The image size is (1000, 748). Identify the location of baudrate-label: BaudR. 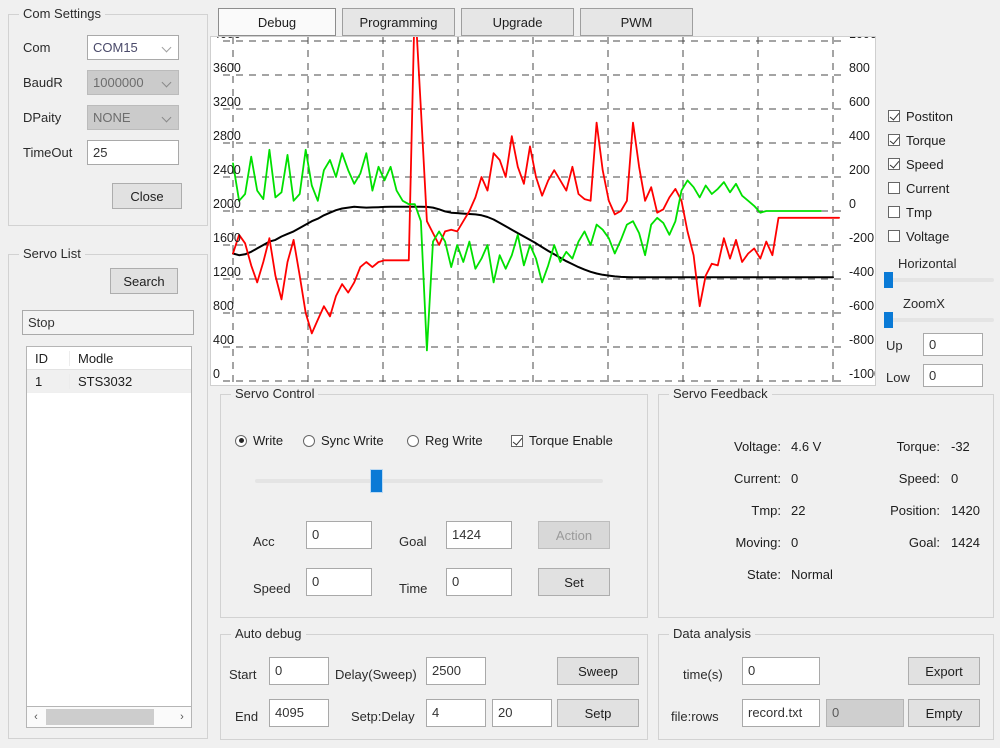
(43, 82).